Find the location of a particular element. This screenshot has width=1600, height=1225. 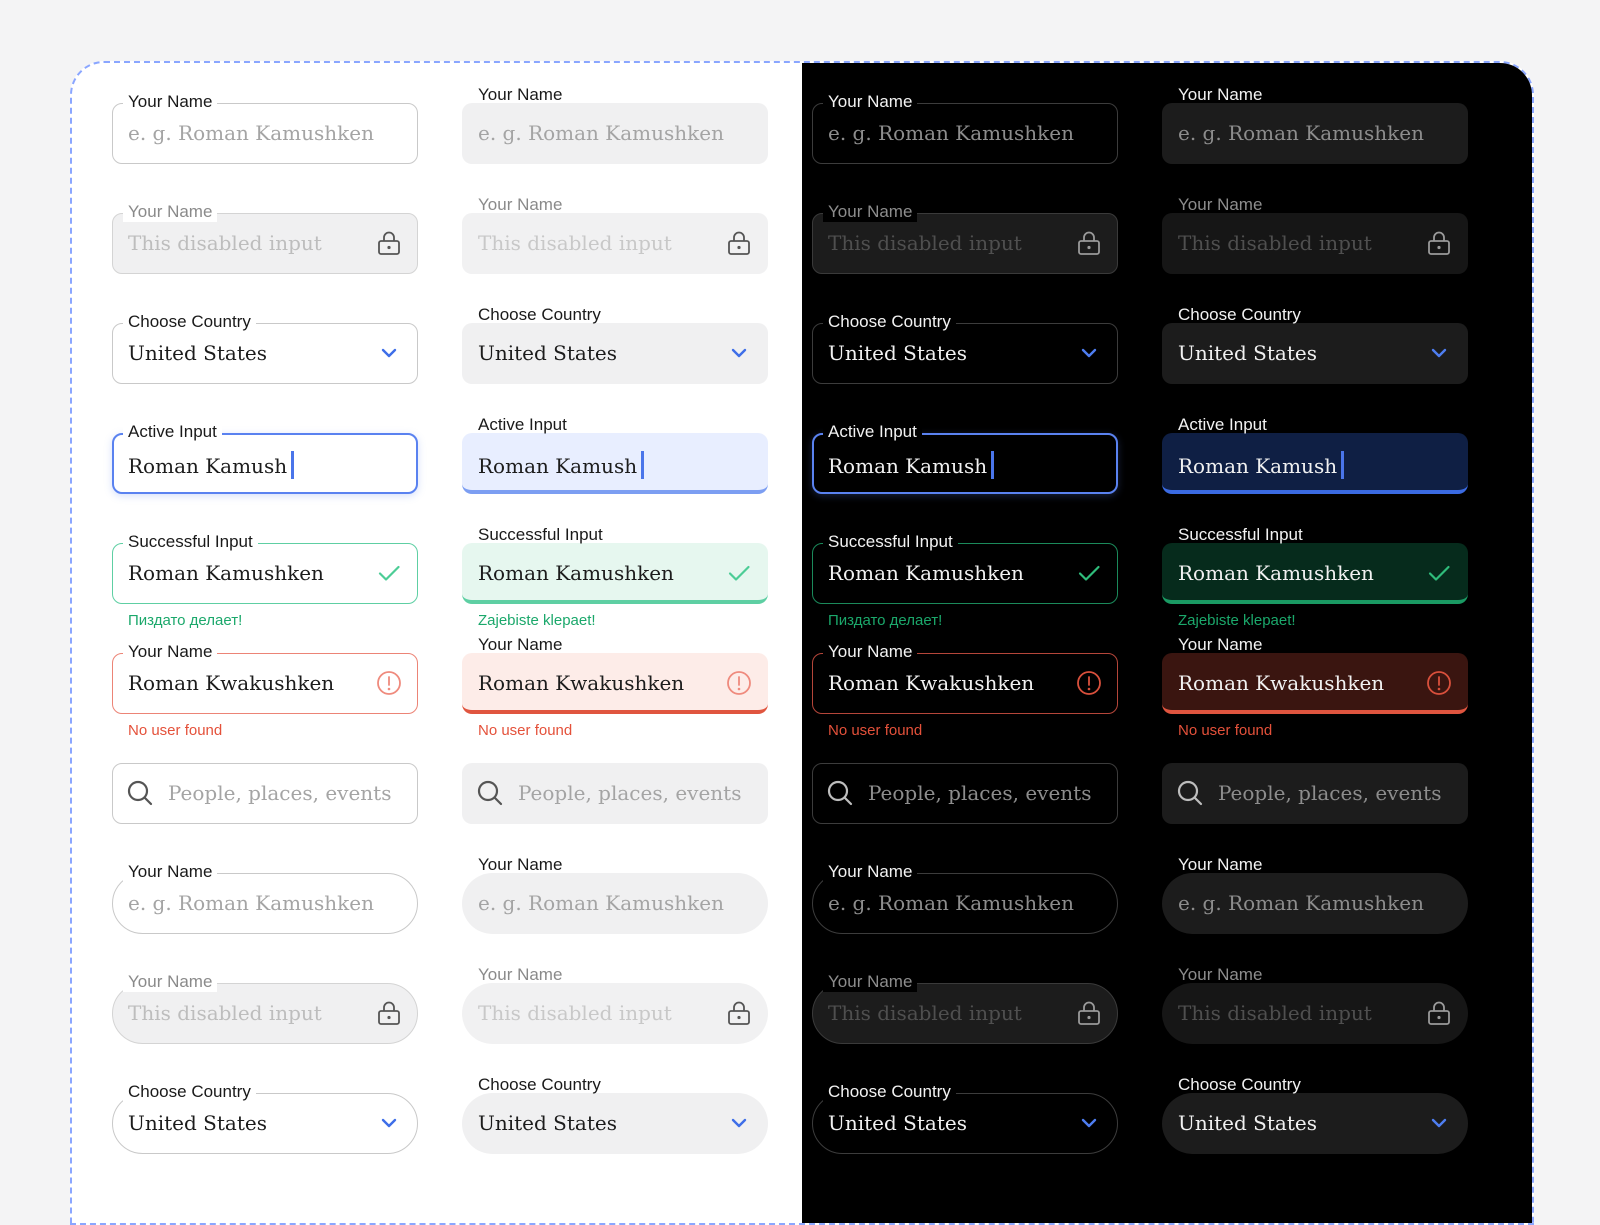

placeholder-text: People, places, events is located at coordinates (1329, 793).